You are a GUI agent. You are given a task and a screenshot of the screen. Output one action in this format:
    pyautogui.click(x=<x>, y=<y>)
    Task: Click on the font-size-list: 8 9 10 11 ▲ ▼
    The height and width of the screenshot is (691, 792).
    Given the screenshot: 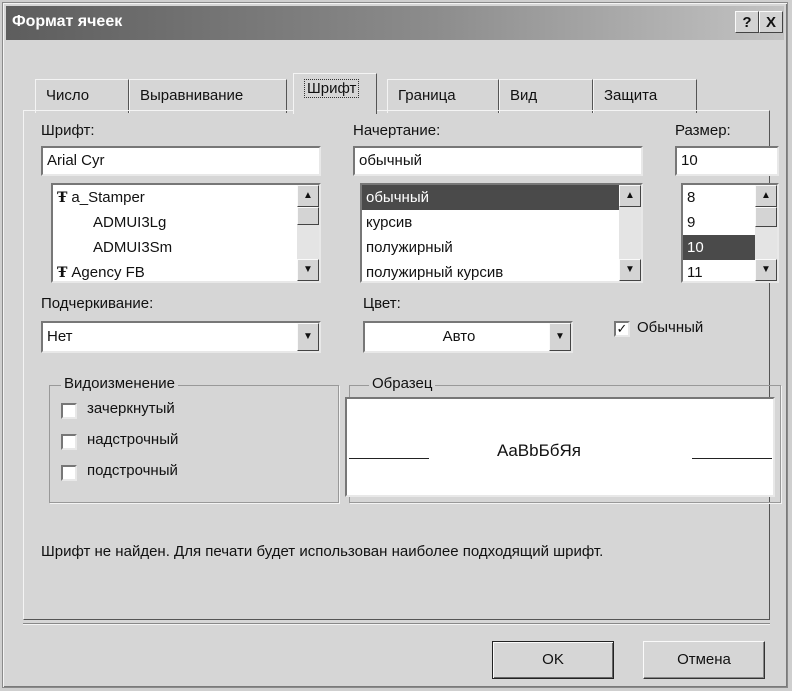 What is the action you would take?
    pyautogui.click(x=730, y=233)
    